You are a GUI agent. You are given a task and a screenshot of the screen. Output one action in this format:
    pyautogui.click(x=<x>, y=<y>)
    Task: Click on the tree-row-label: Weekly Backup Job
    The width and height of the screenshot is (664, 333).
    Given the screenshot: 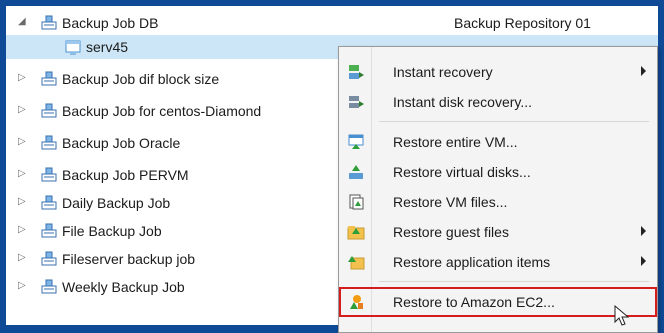 What is the action you would take?
    pyautogui.click(x=123, y=287)
    